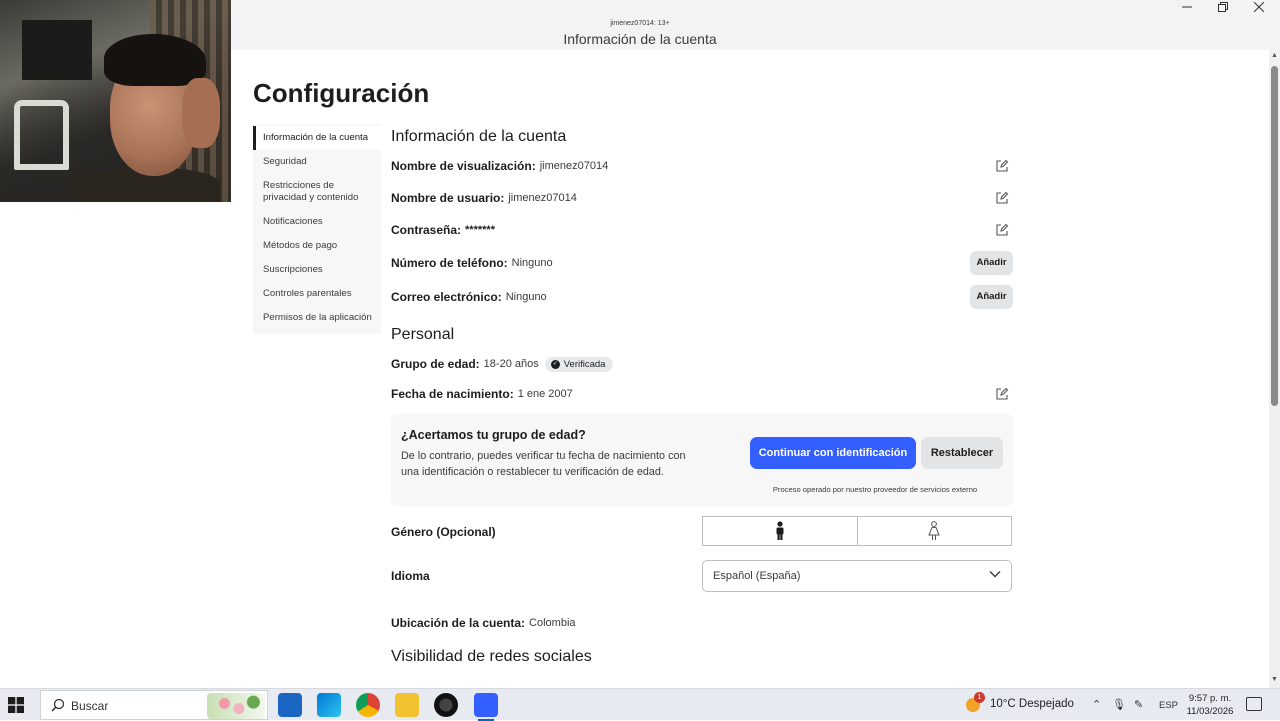  What do you see at coordinates (702, 394) in the screenshot?
I see `birthdate-row: Fecha de nacimiento: 1 ene 2007` at bounding box center [702, 394].